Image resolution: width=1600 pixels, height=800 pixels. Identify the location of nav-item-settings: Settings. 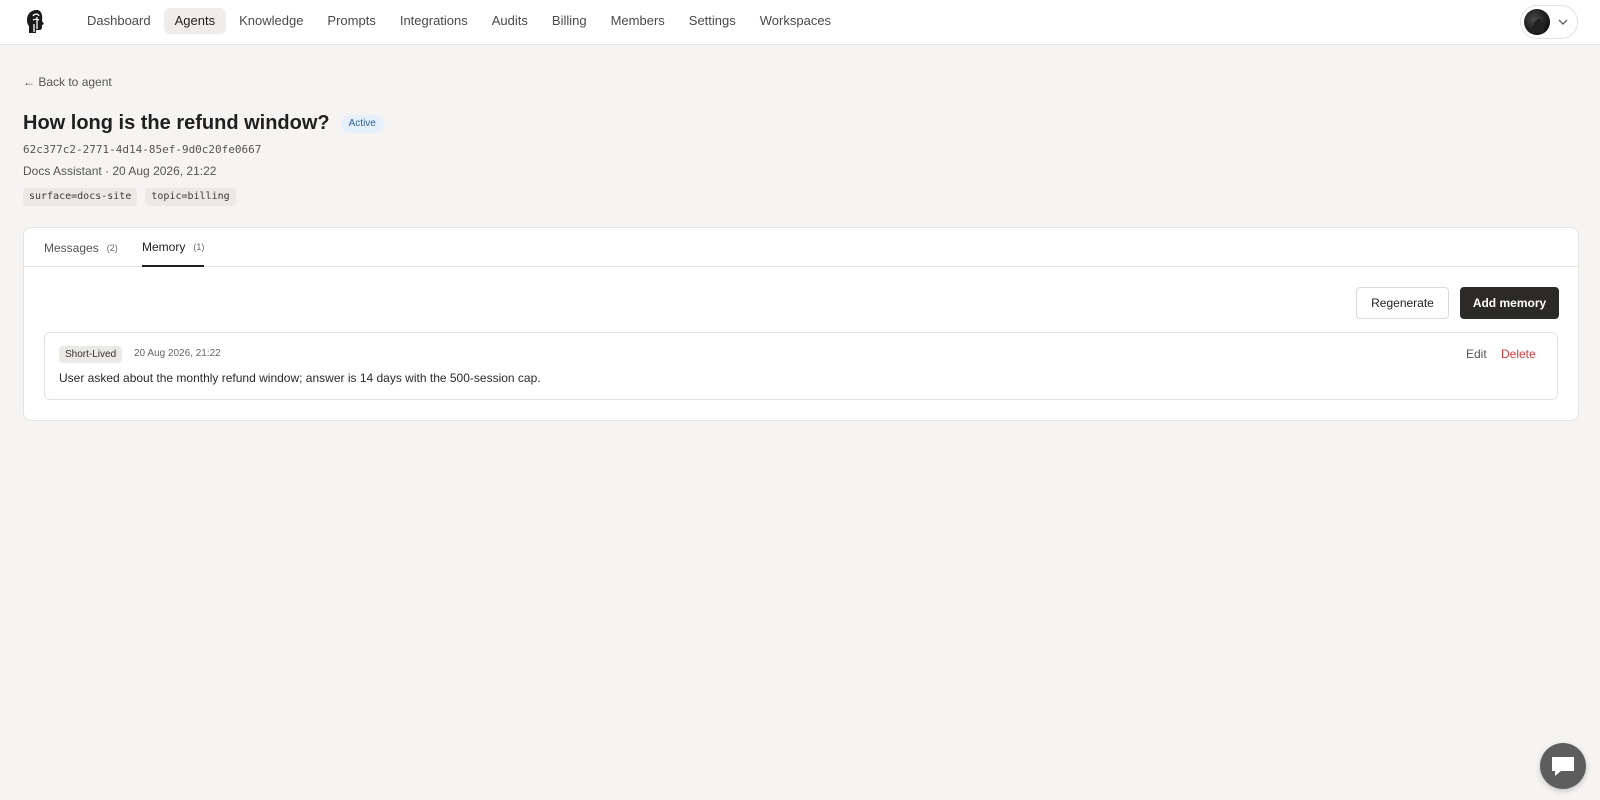
(712, 21).